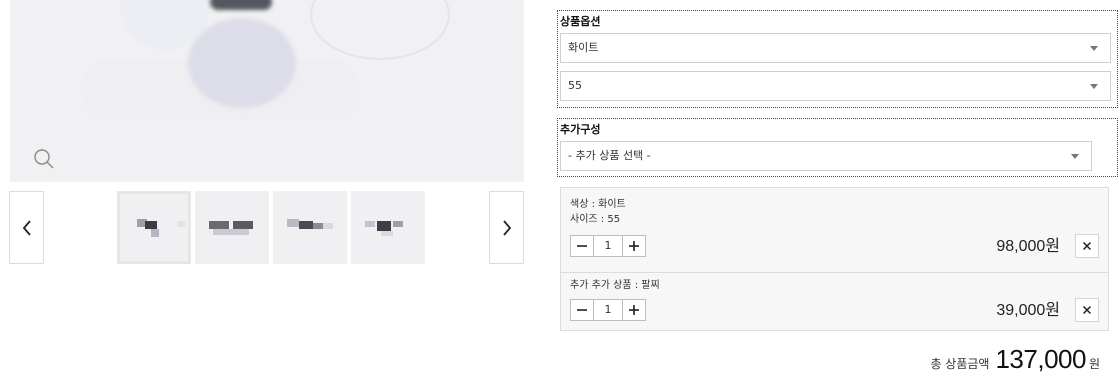 Image resolution: width=1120 pixels, height=378 pixels. Describe the element at coordinates (580, 21) in the screenshot. I see `product-options-title: 상품옵션` at that location.